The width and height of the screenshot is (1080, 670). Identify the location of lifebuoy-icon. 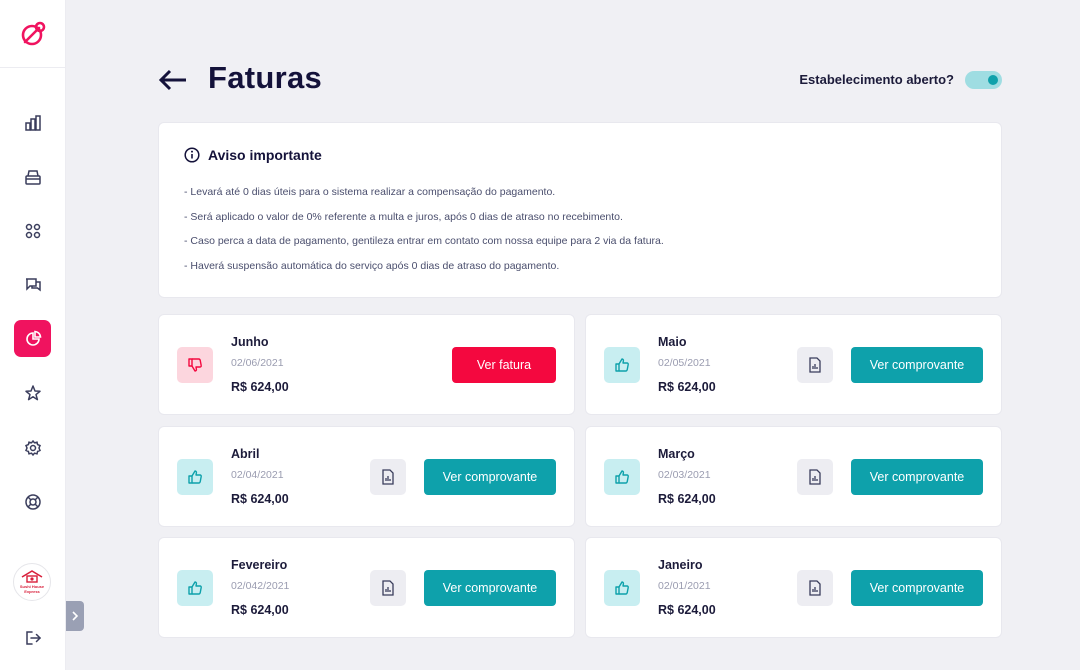
(32, 501).